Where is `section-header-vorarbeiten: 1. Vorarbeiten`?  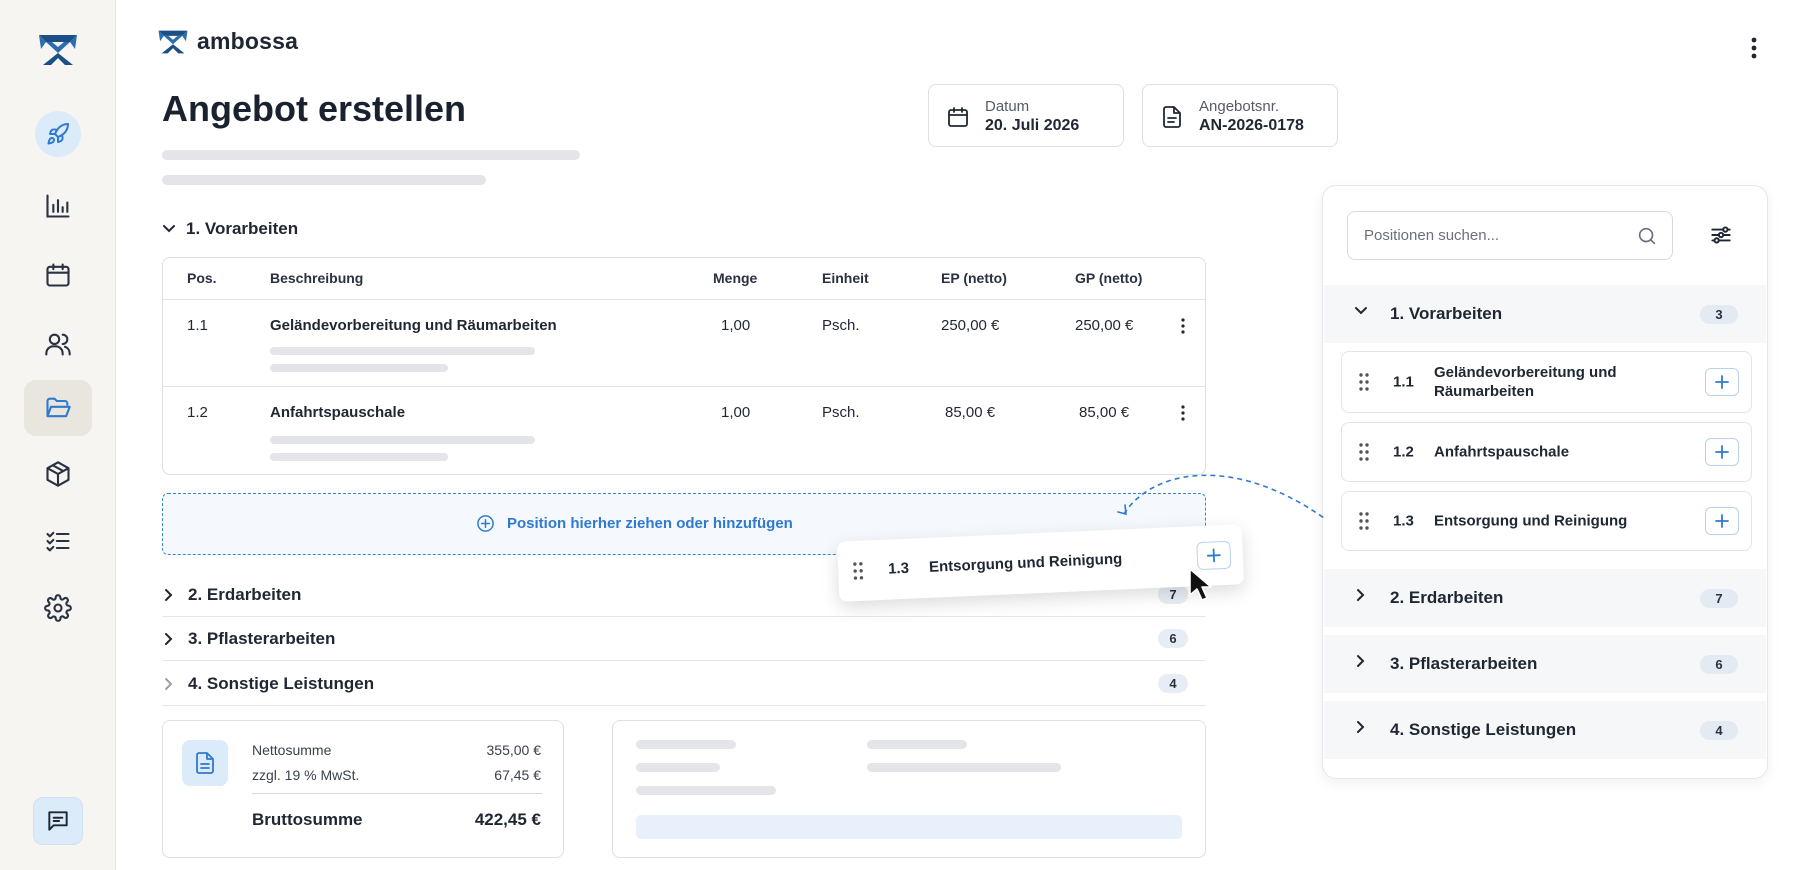
section-header-vorarbeiten: 1. Vorarbeiten is located at coordinates (230, 229).